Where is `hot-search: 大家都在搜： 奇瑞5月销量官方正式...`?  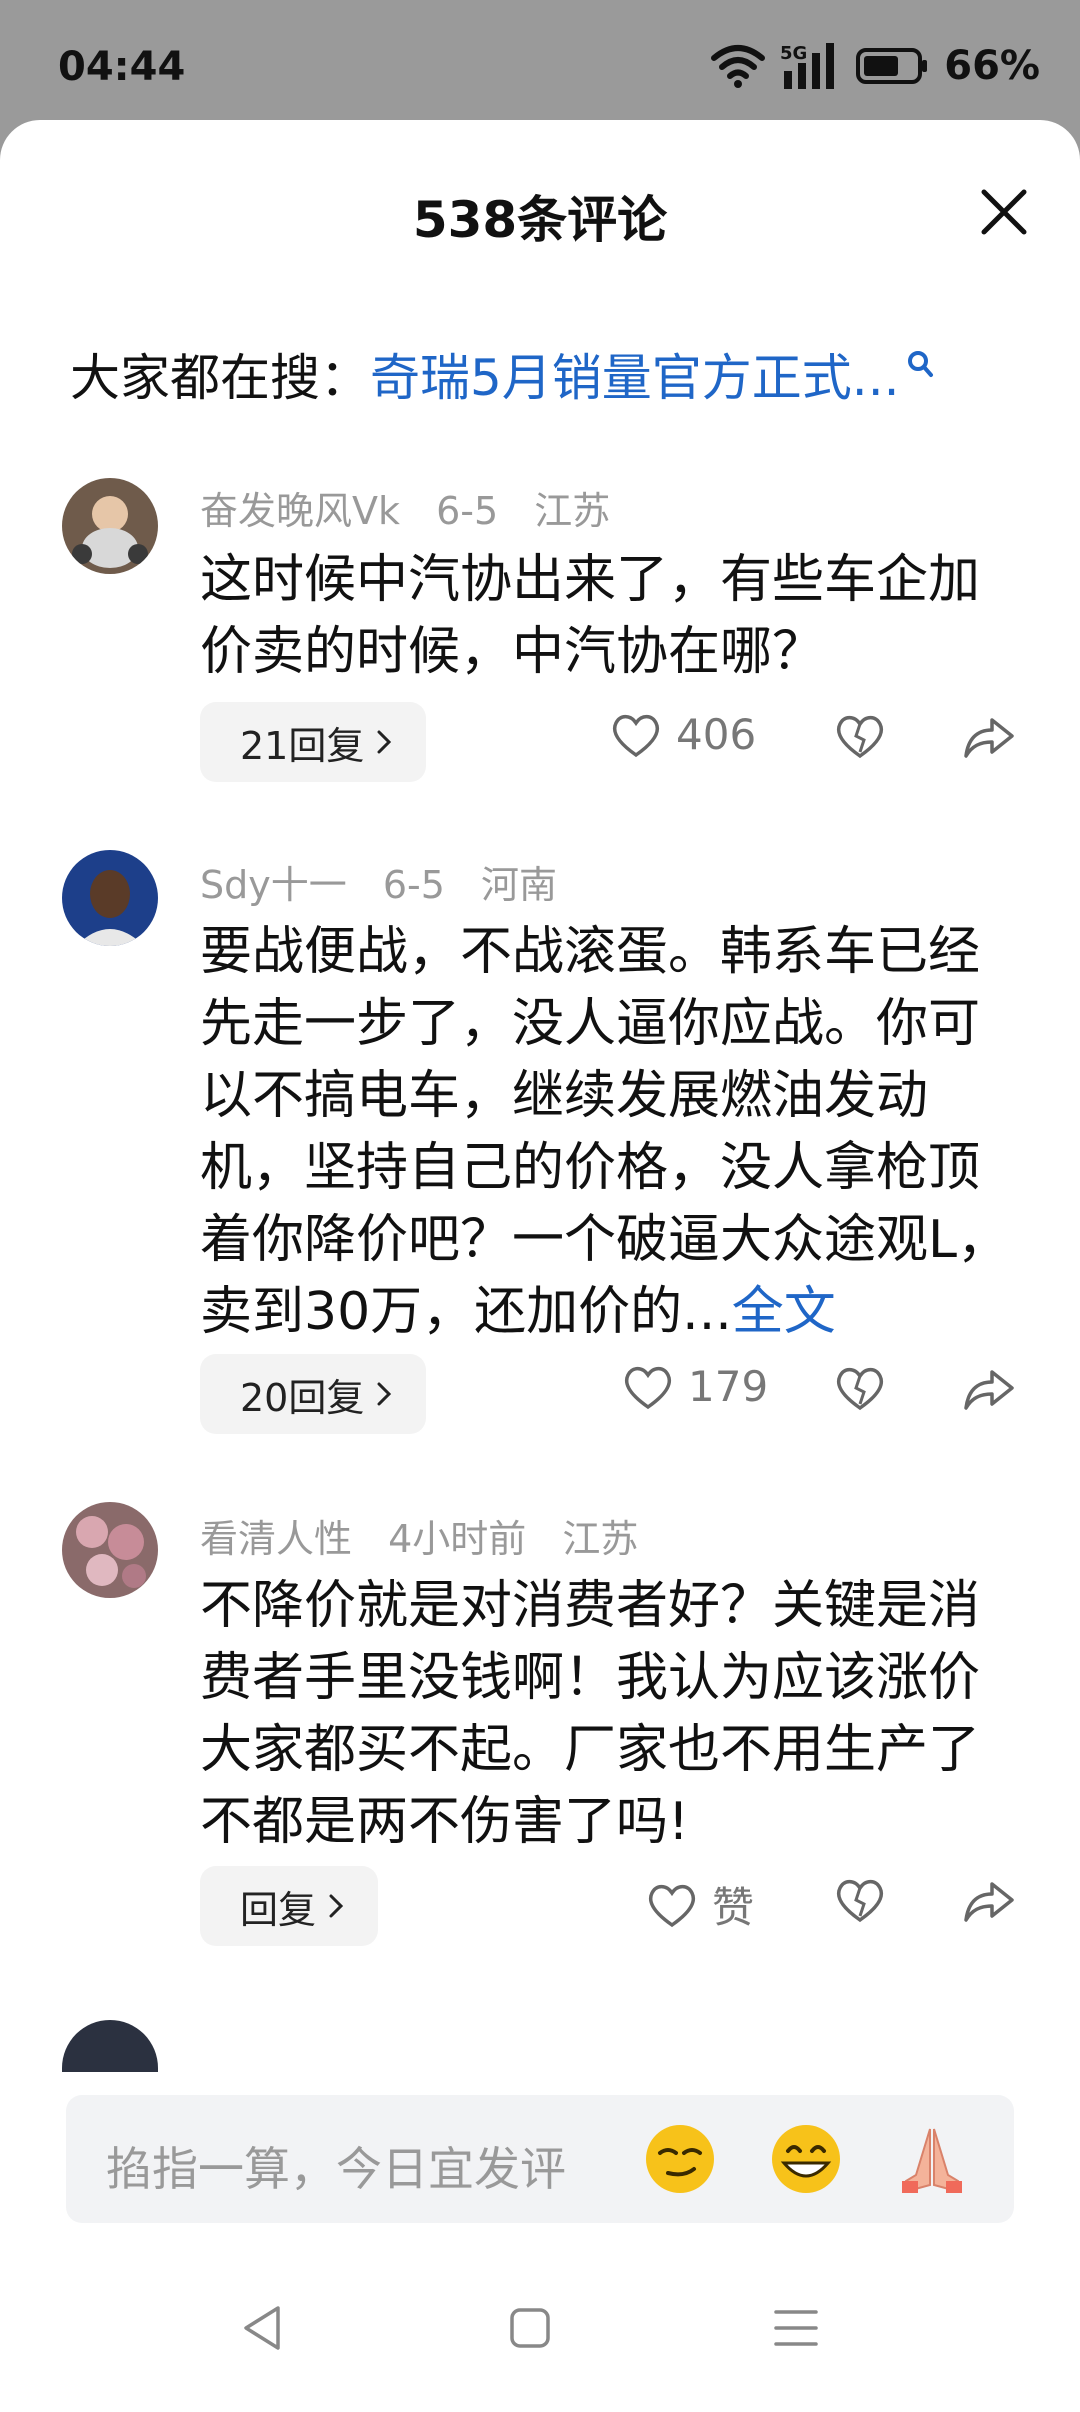 hot-search: 大家都在搜： 奇瑞5月销量官方正式... is located at coordinates (502, 374).